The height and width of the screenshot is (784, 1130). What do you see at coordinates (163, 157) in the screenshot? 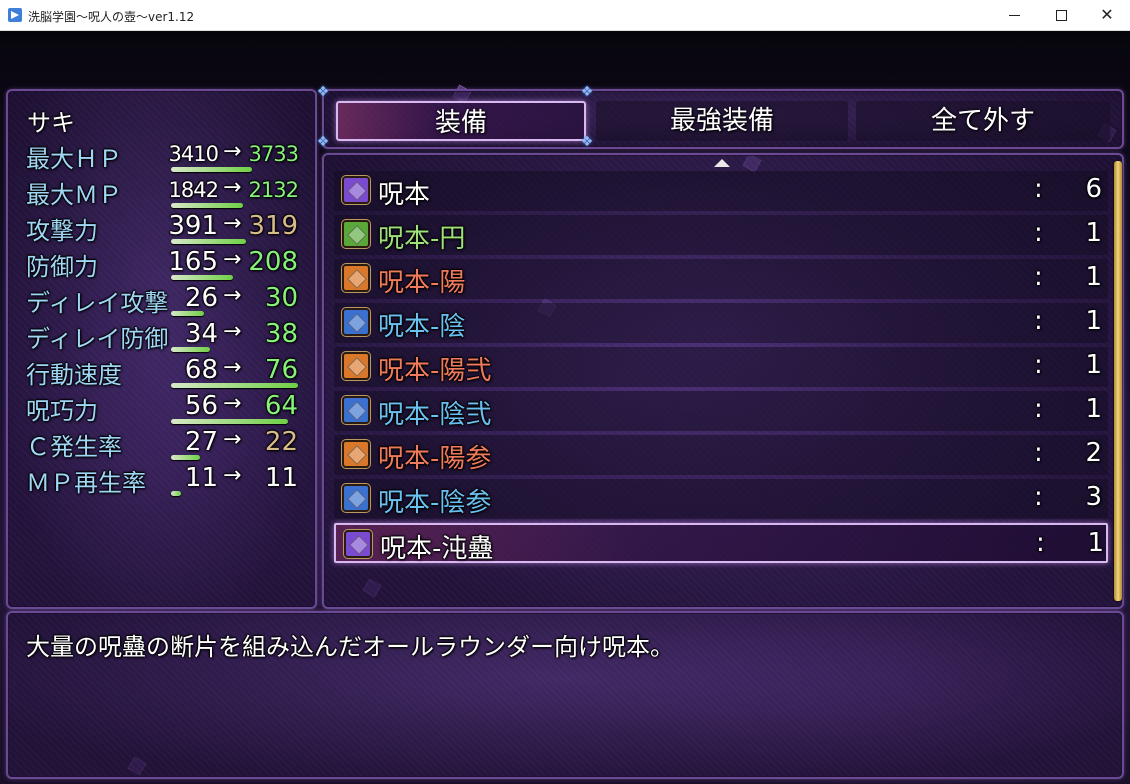
I see `stat-row: 最大ＨＰ 3410 → 3733` at bounding box center [163, 157].